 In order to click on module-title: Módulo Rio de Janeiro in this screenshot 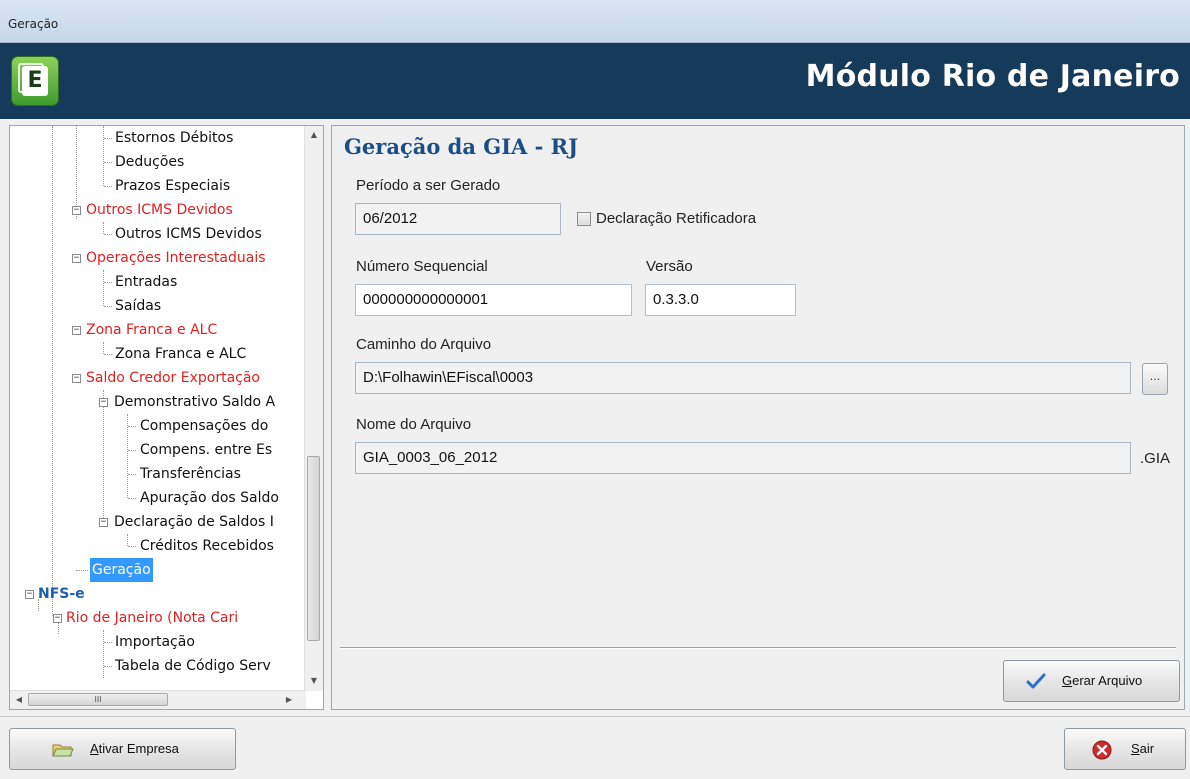, I will do `click(992, 76)`.